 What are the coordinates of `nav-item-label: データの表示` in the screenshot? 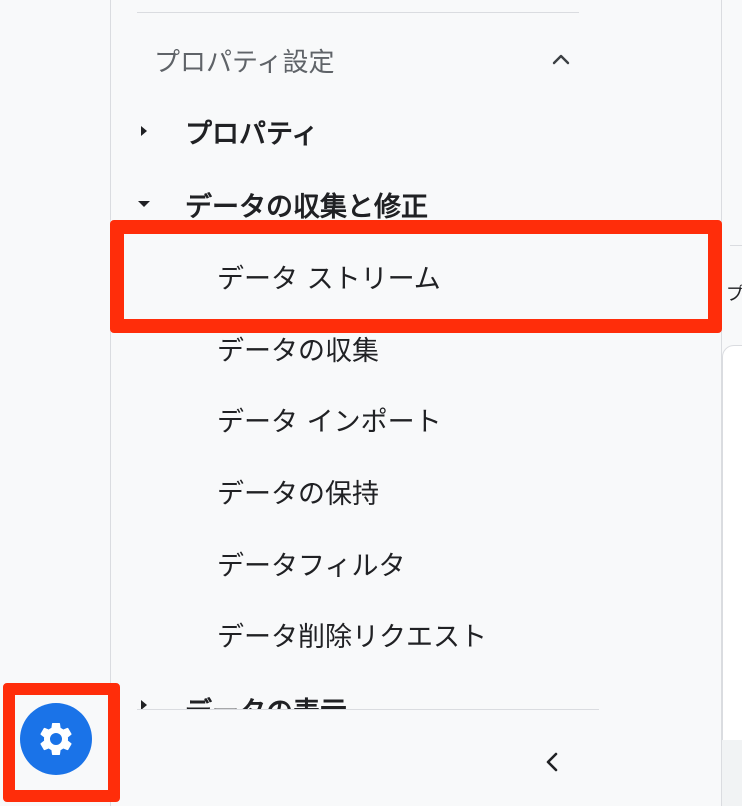 It's located at (266, 700).